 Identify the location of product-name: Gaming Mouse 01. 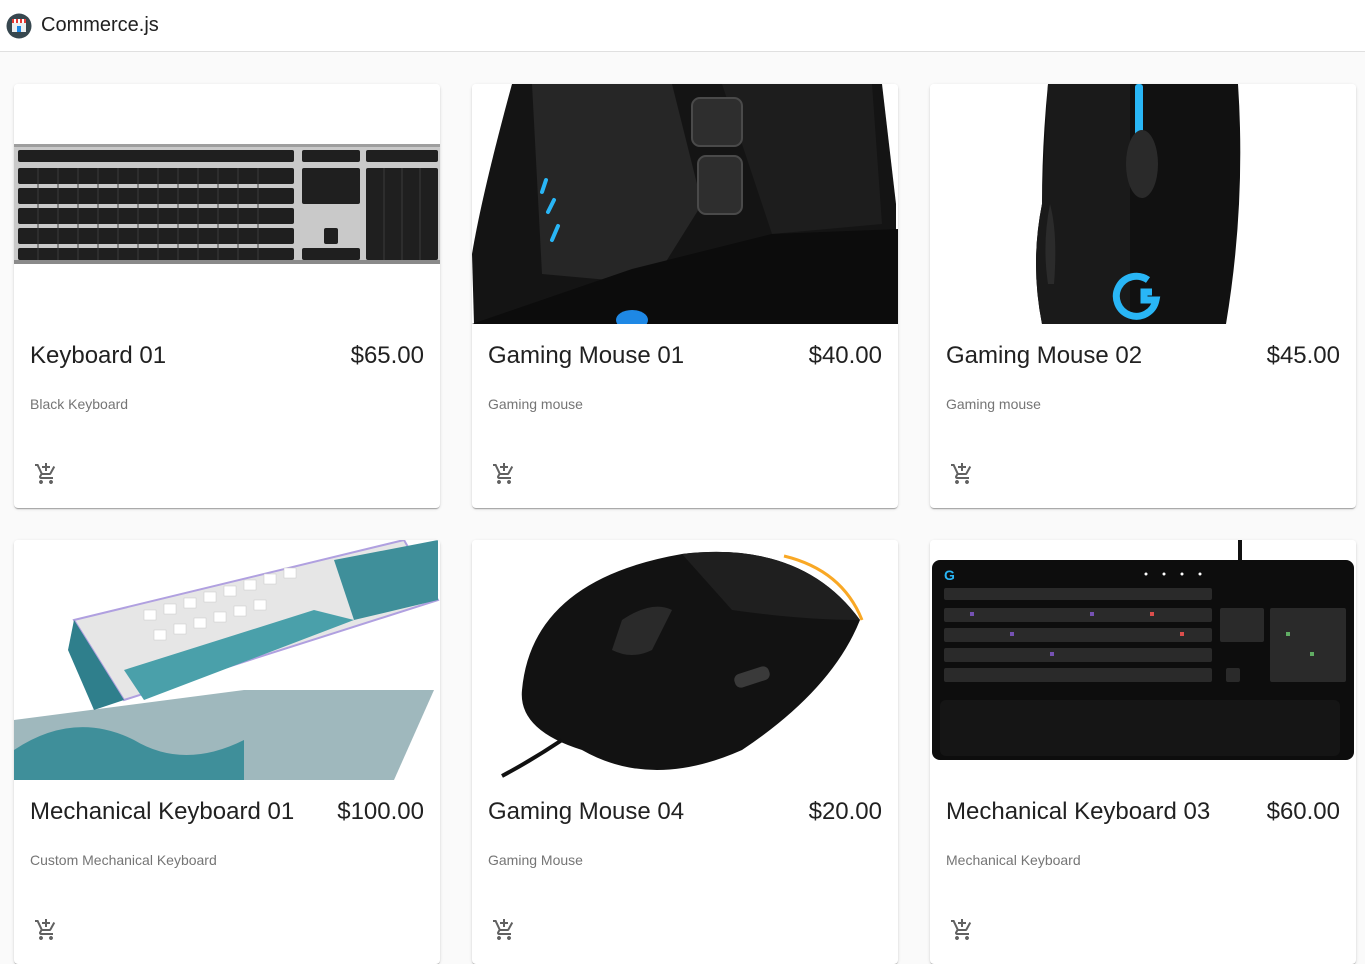
(586, 355).